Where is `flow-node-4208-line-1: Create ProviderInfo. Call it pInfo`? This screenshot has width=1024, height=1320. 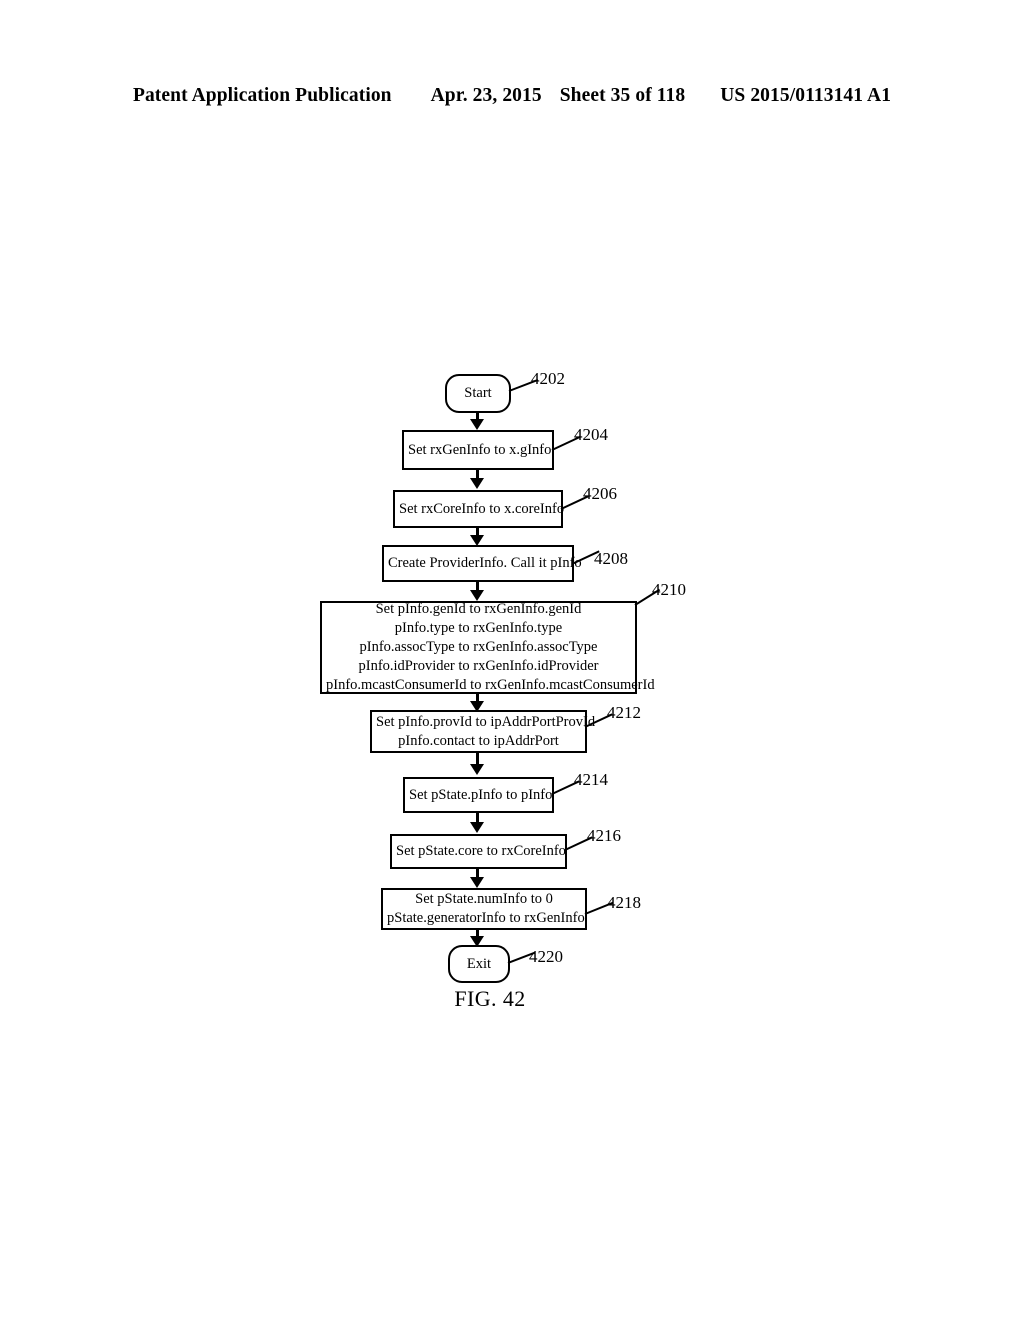
flow-node-4208-line-1: Create ProviderInfo. Call it pInfo is located at coordinates (485, 563).